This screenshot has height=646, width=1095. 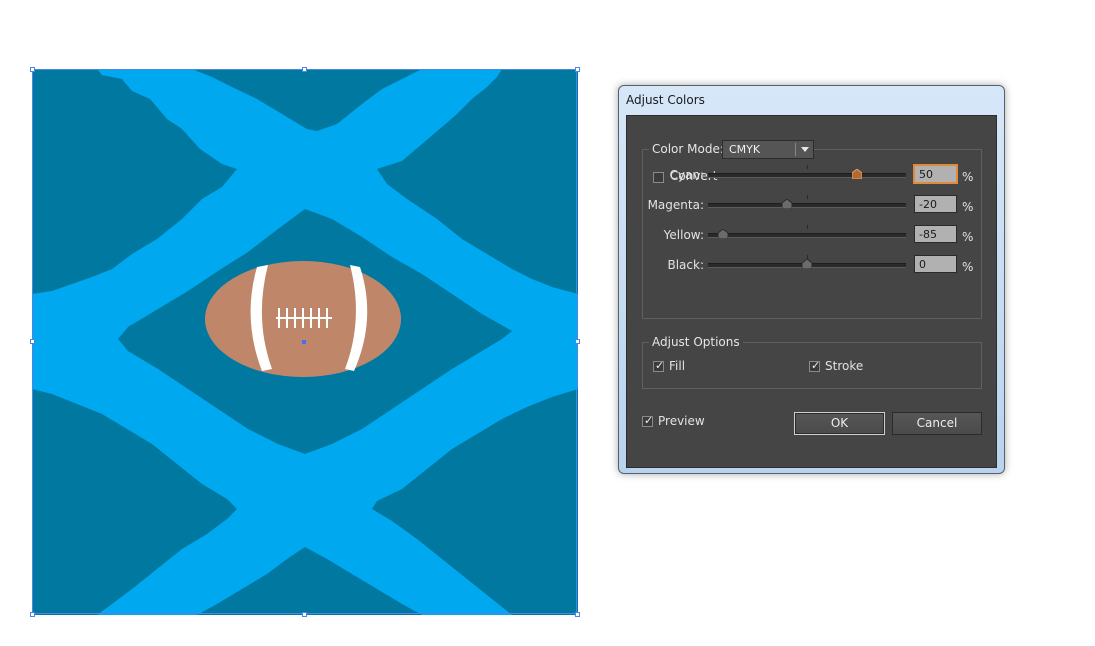 I want to click on fill-label: Fill, so click(x=677, y=366).